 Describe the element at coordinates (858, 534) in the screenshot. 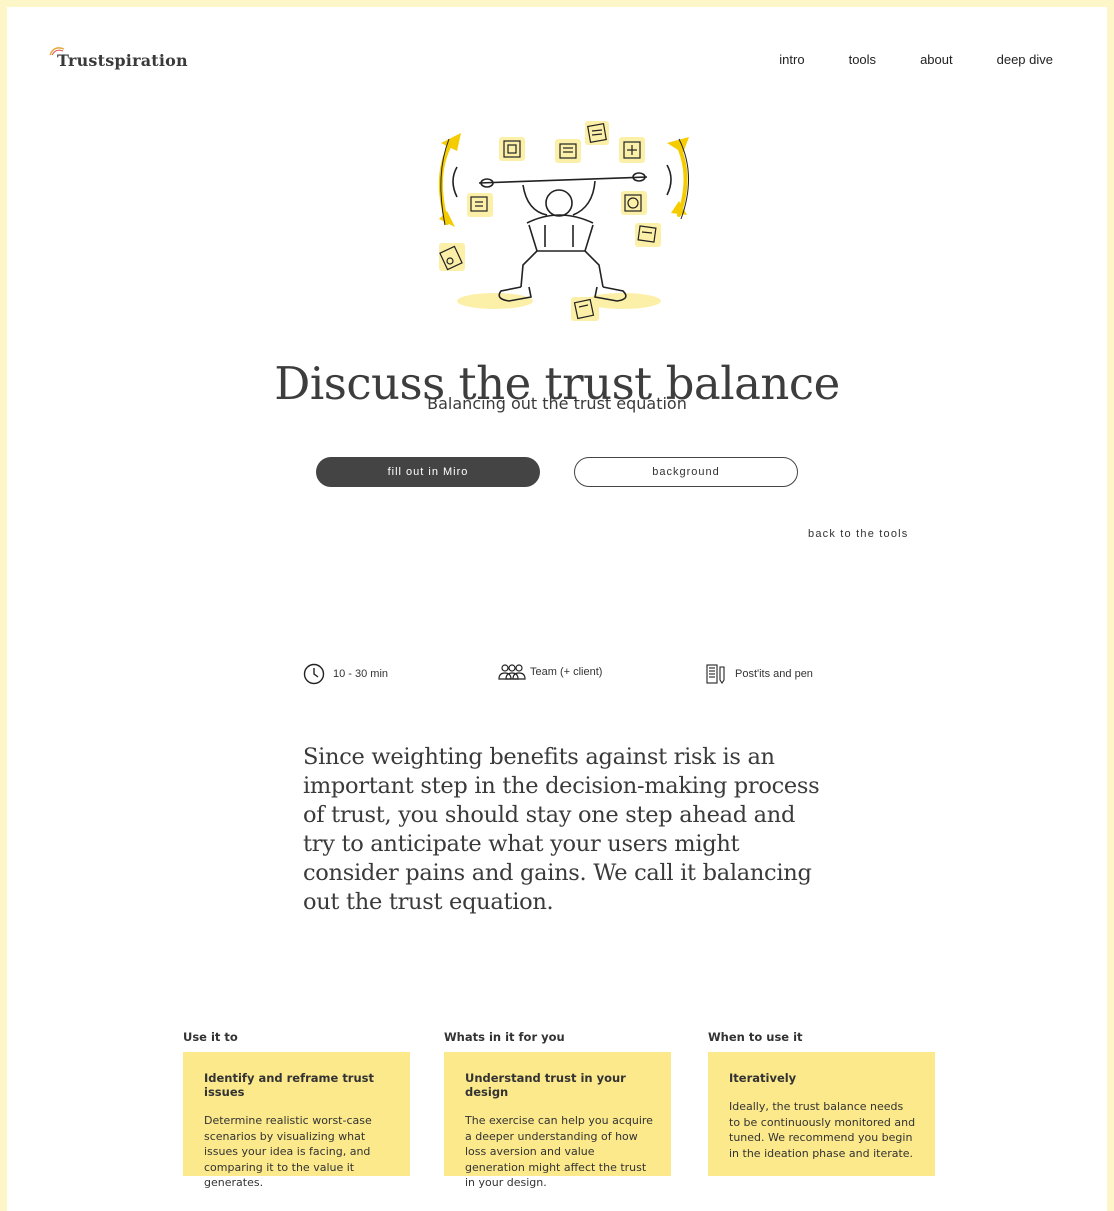

I see `back-to-tools-link: back to the tools` at that location.